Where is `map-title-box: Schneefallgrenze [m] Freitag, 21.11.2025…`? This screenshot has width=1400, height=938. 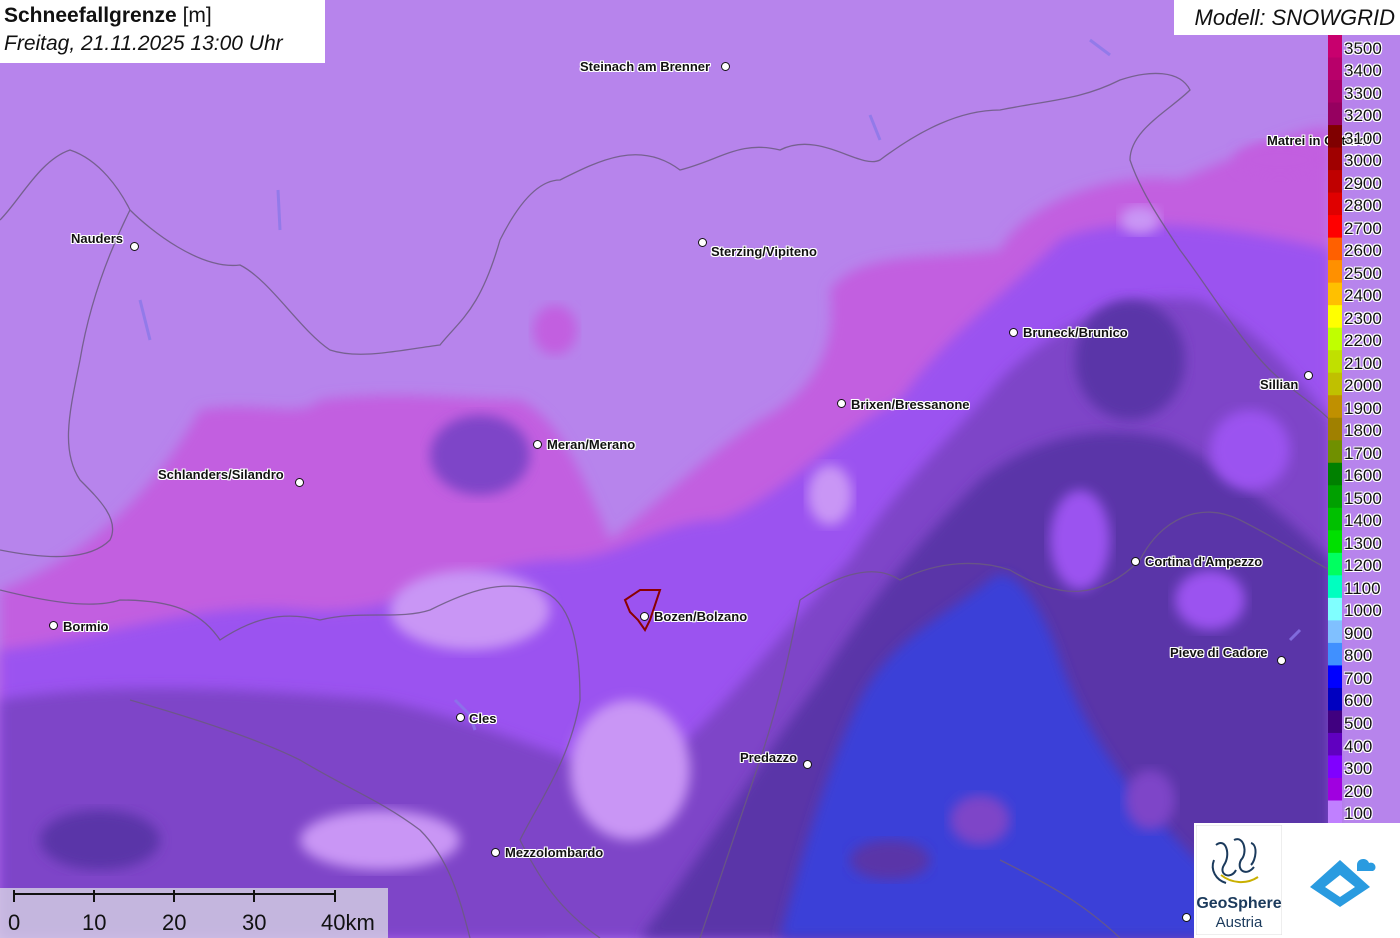
map-title-box: Schneefallgrenze [m] Freitag, 21.11.2025… is located at coordinates (162, 31).